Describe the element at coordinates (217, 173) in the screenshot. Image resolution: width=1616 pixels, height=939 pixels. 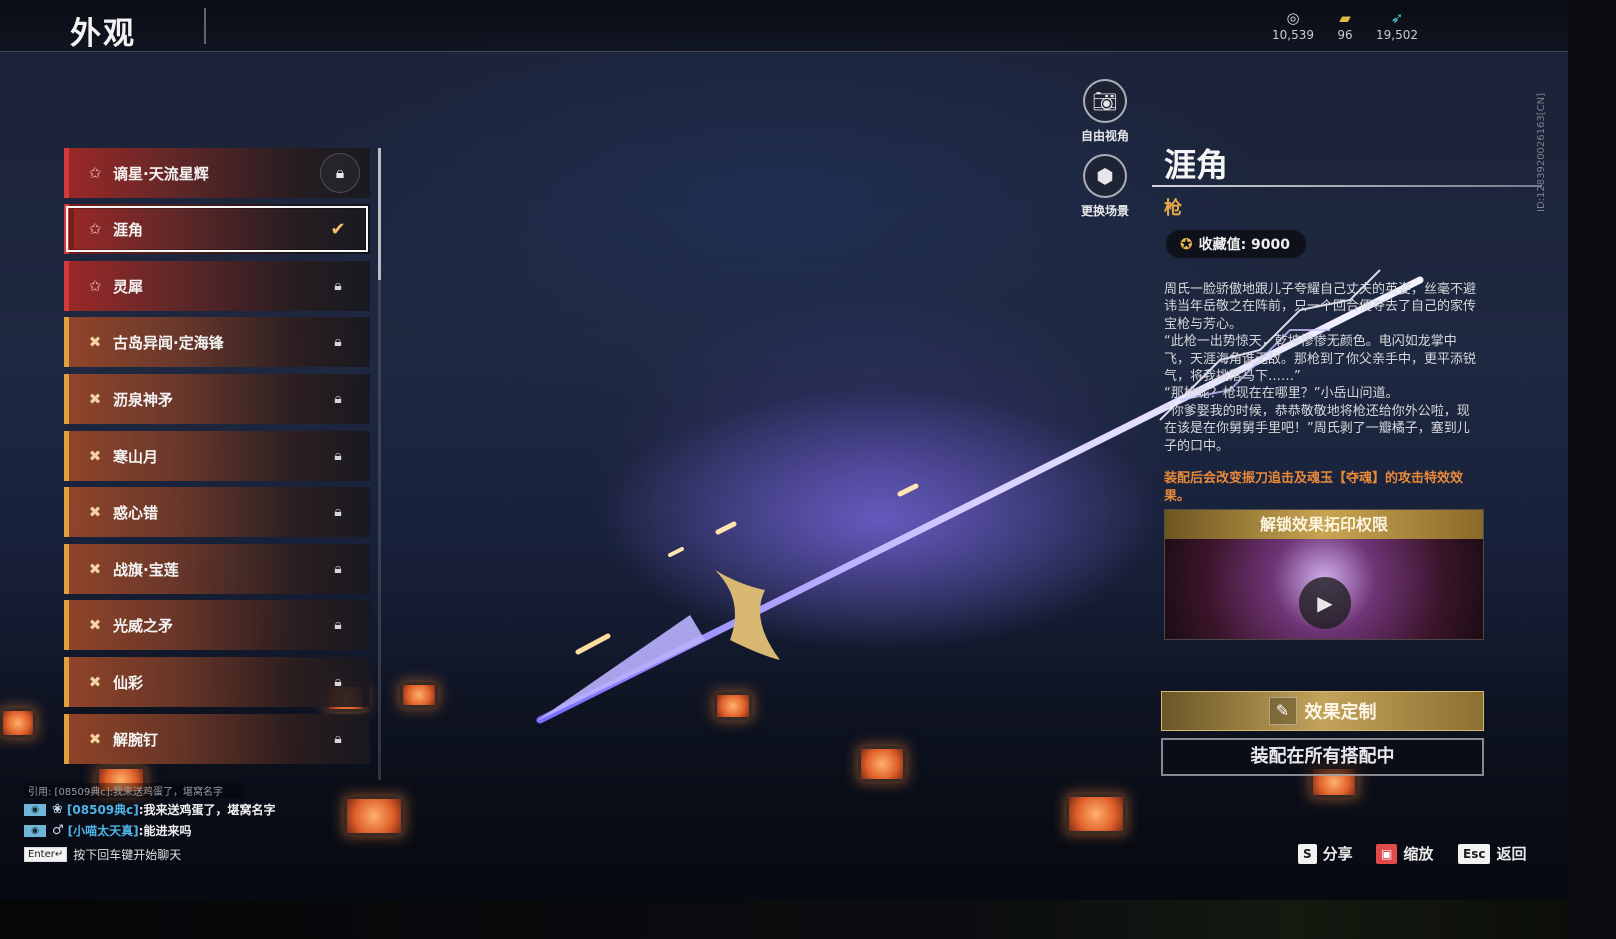
I see `list-item: ✩ 谪星·天流星辉 🔒︎` at that location.